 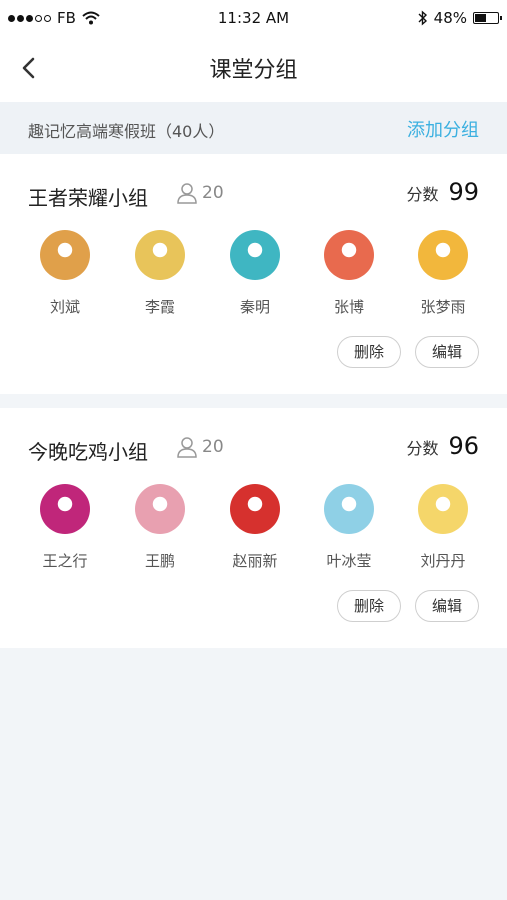 I want to click on add-group-button: 添加分组, so click(x=443, y=129).